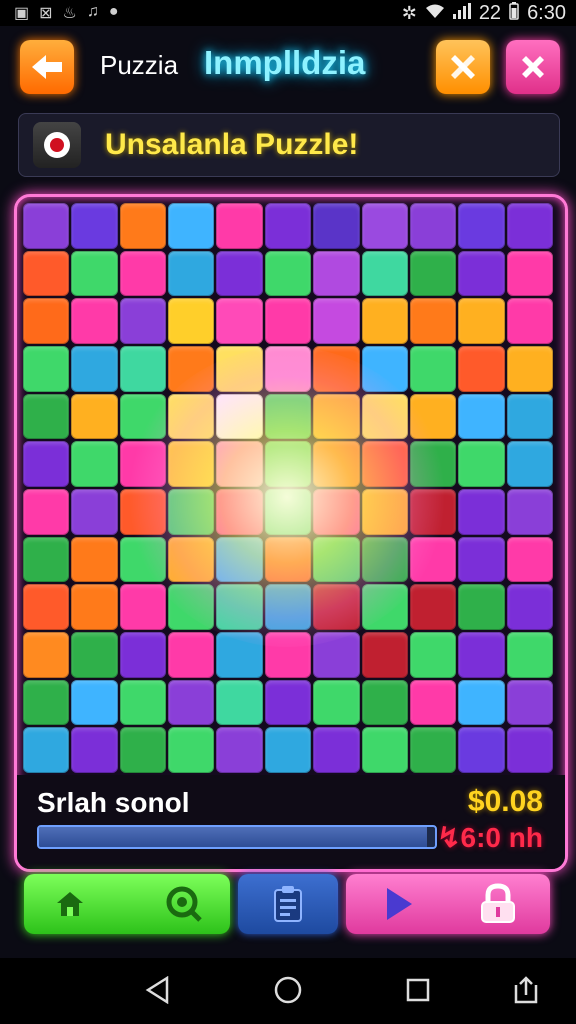 This screenshot has width=576, height=1024. I want to click on clipboard-control, so click(288, 904).